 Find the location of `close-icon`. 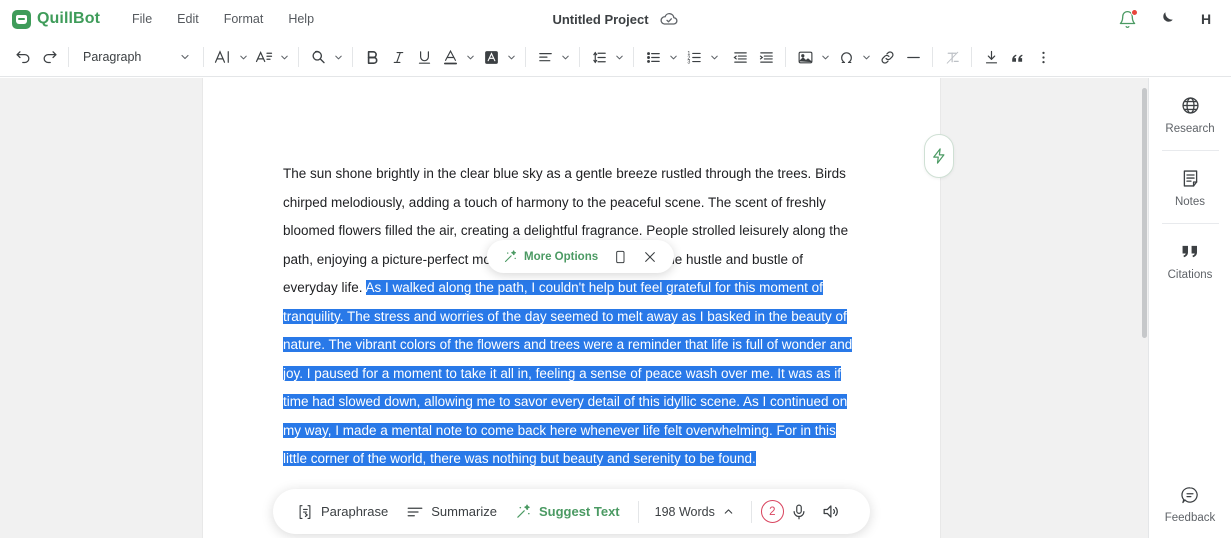

close-icon is located at coordinates (650, 256).